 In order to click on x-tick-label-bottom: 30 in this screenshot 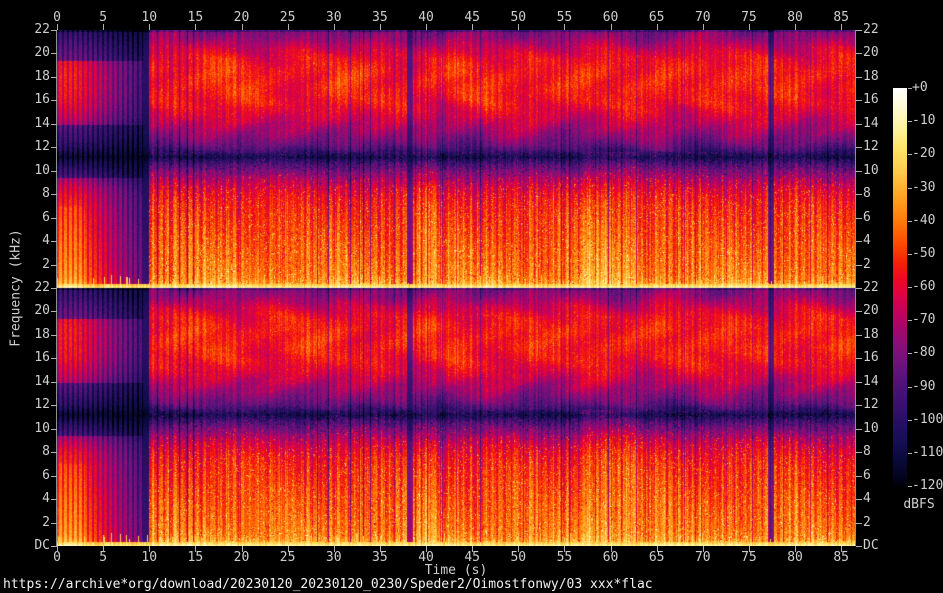, I will do `click(333, 557)`.